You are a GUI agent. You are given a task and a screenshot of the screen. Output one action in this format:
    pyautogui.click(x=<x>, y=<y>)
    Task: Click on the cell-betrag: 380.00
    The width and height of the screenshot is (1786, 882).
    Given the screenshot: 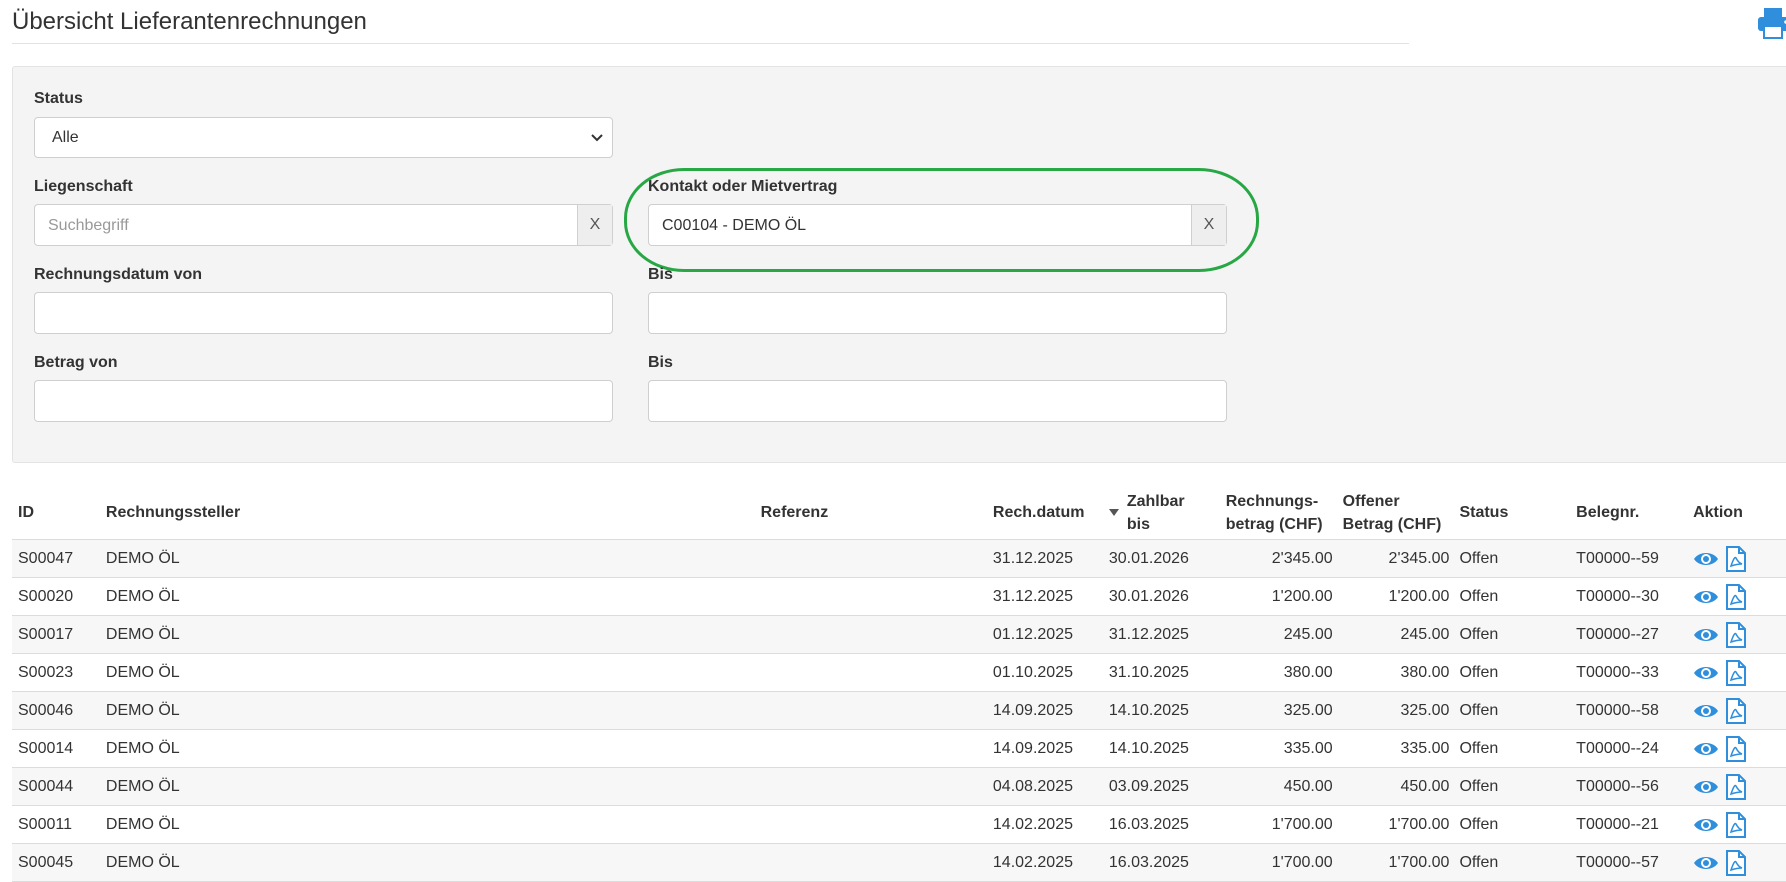 What is the action you would take?
    pyautogui.click(x=1278, y=672)
    